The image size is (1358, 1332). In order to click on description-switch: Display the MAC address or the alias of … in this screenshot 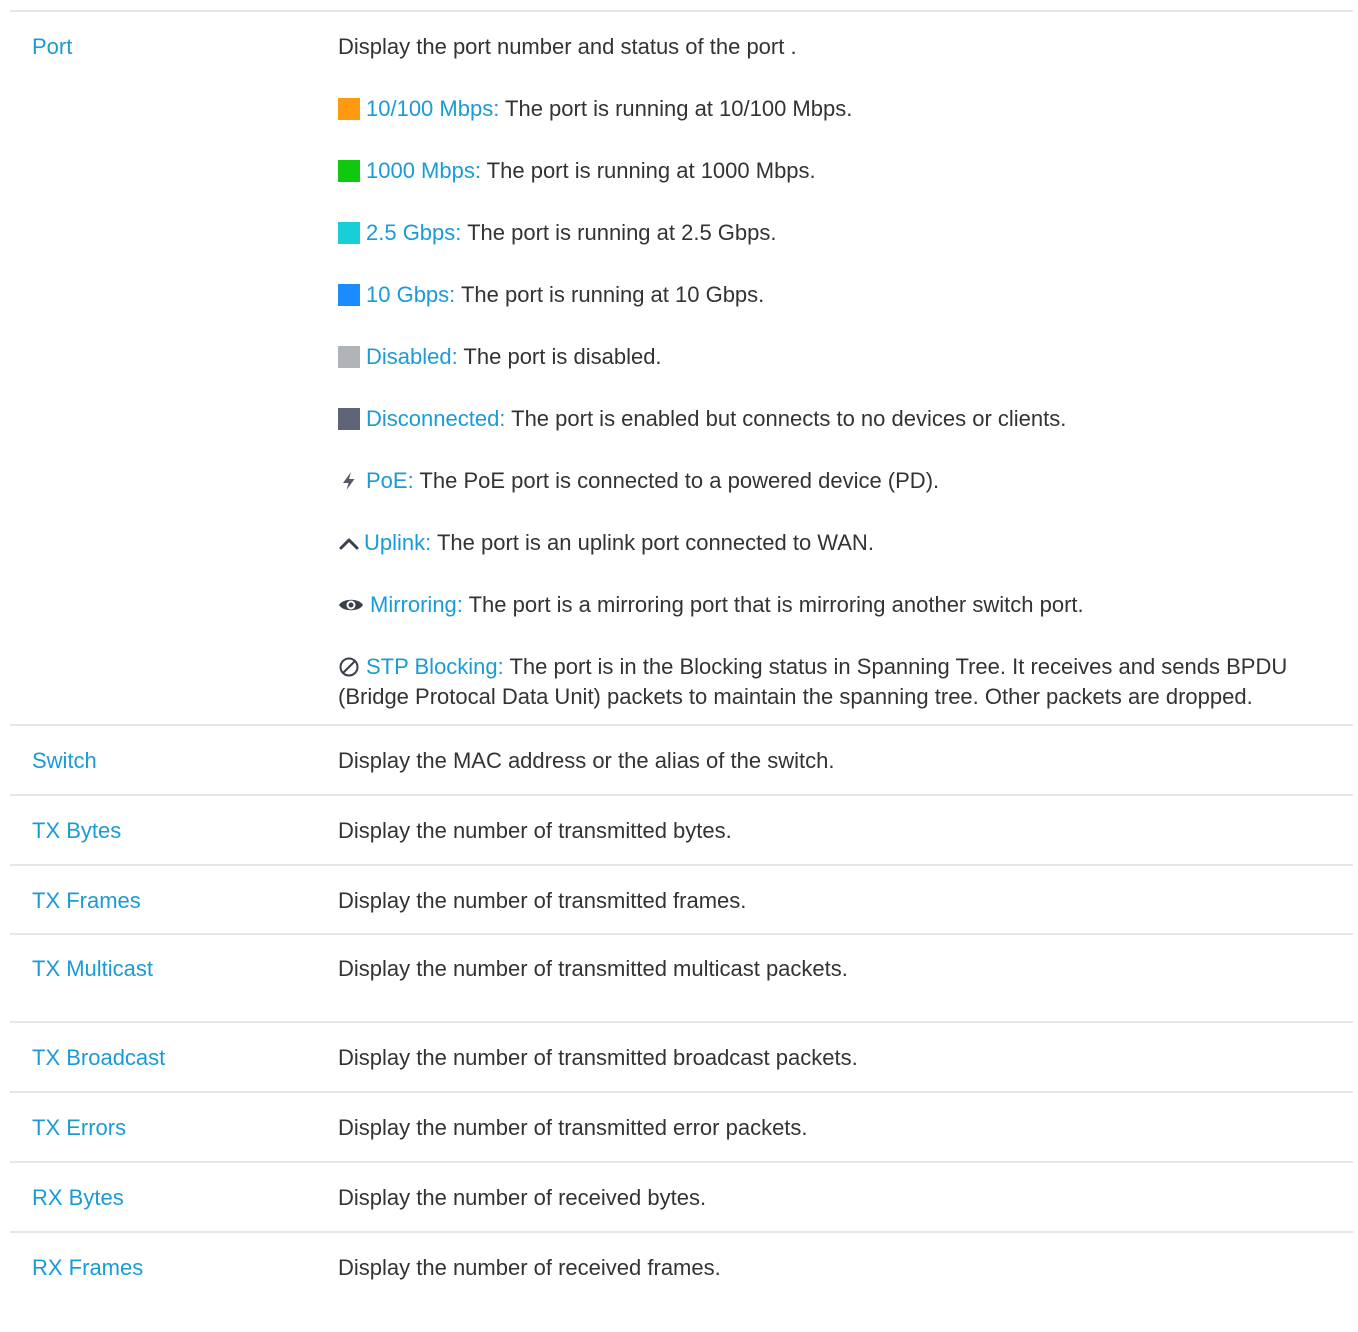, I will do `click(586, 760)`.